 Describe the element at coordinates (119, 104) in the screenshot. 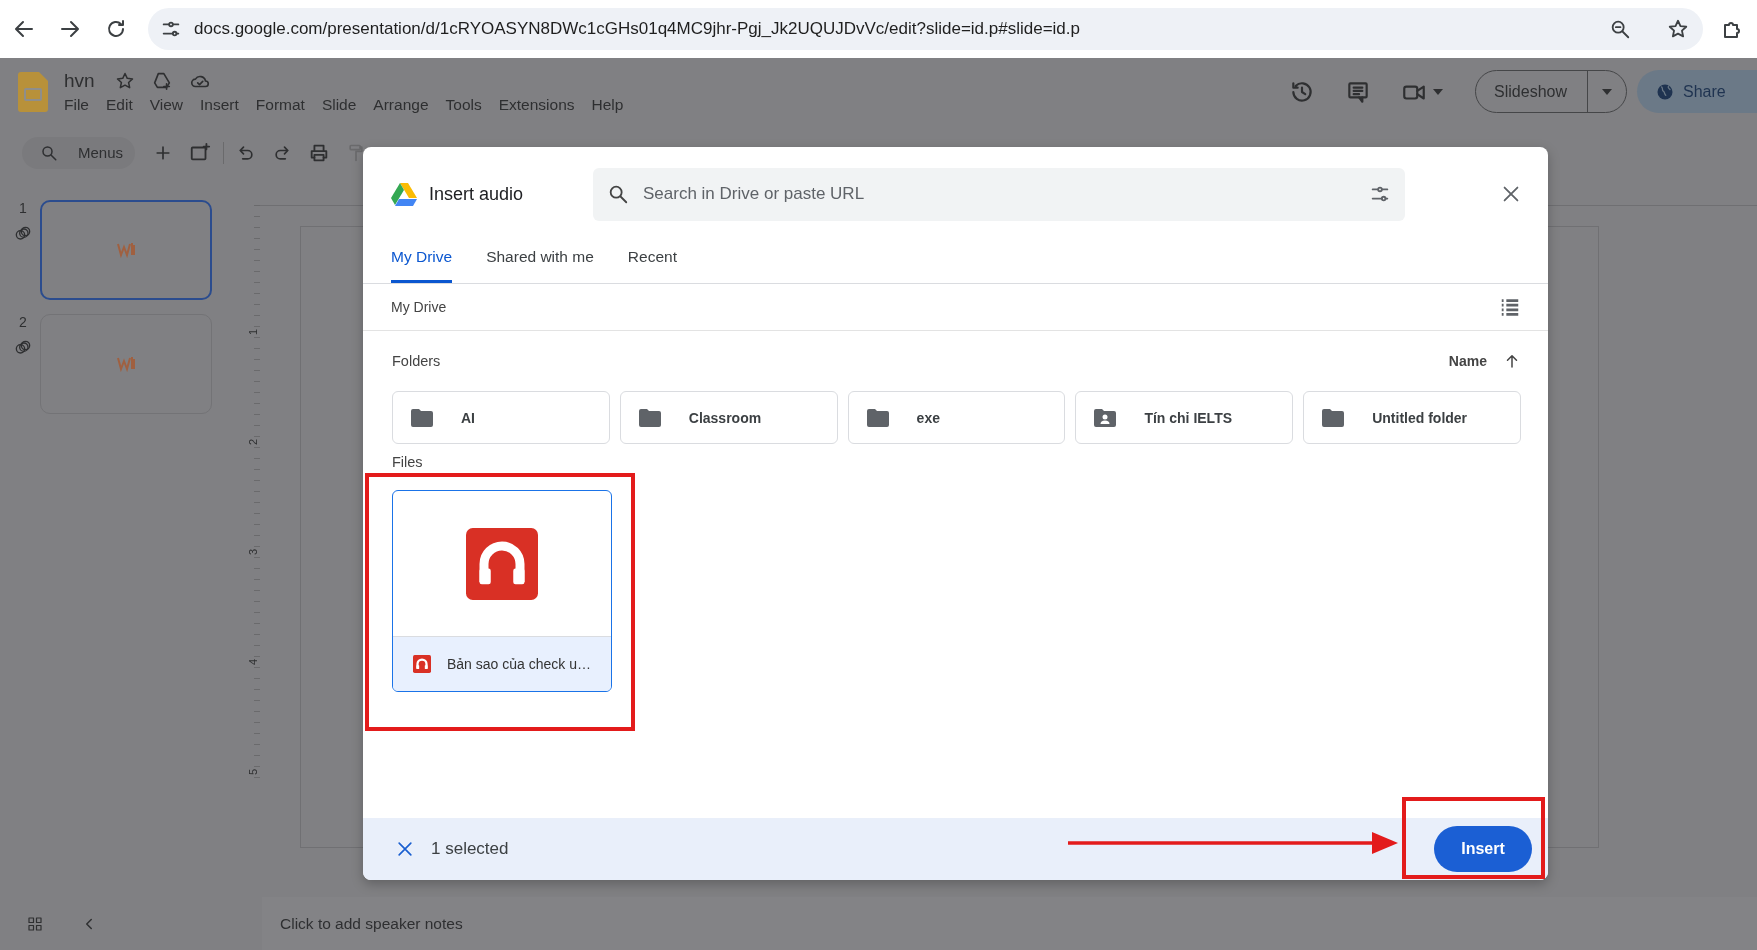

I see `menu-item: Edit` at that location.